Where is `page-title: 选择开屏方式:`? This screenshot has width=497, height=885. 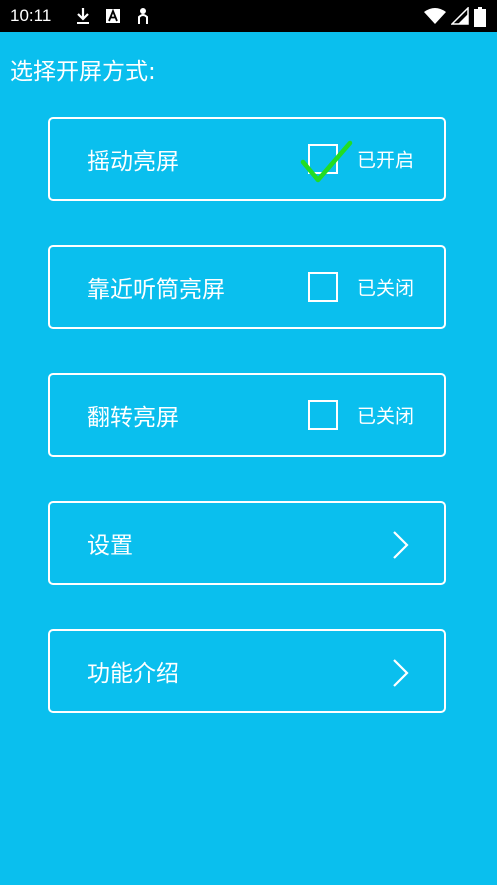 page-title: 选择开屏方式: is located at coordinates (83, 72).